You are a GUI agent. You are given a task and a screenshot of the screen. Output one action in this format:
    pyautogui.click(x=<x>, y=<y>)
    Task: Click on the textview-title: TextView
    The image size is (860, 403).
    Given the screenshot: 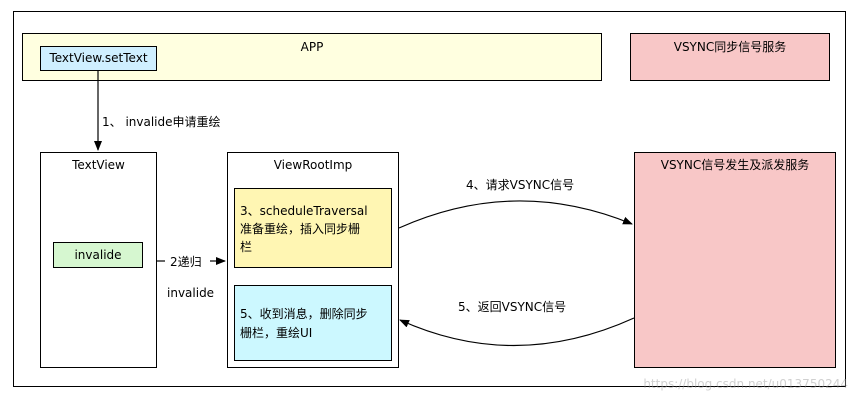 What is the action you would take?
    pyautogui.click(x=98, y=165)
    